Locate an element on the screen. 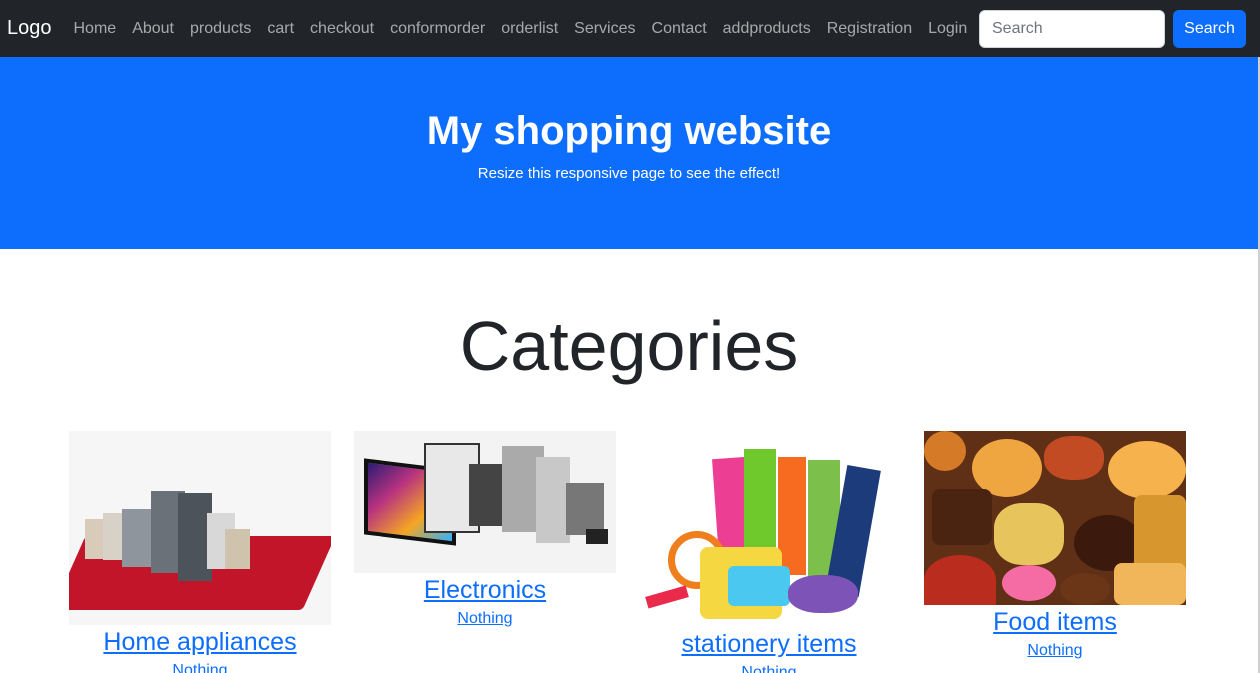 This screenshot has height=673, width=1260. search-input is located at coordinates (1072, 29).